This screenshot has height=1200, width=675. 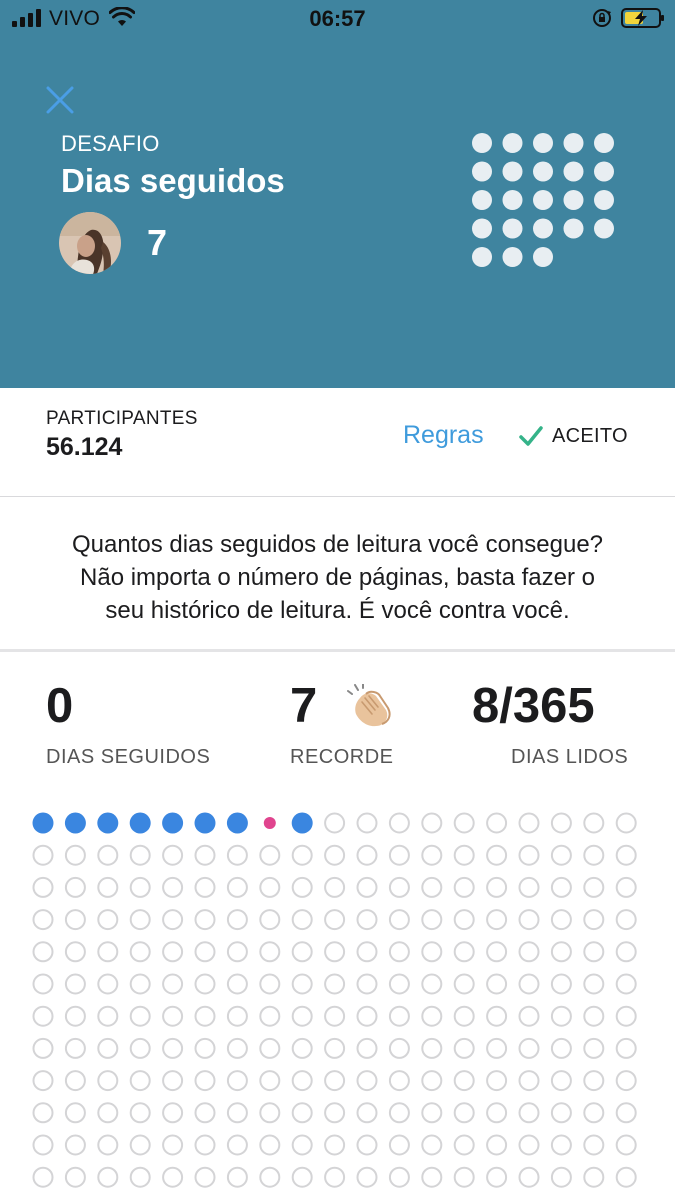 I want to click on avatar, so click(x=90, y=243).